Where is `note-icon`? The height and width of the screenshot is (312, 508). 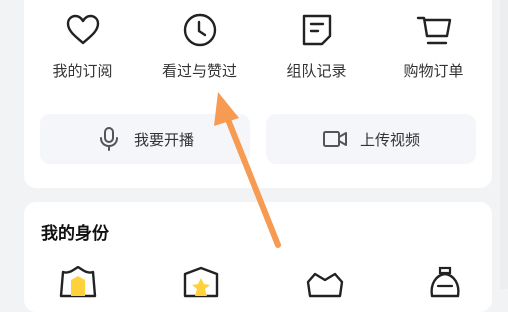 note-icon is located at coordinates (316, 30).